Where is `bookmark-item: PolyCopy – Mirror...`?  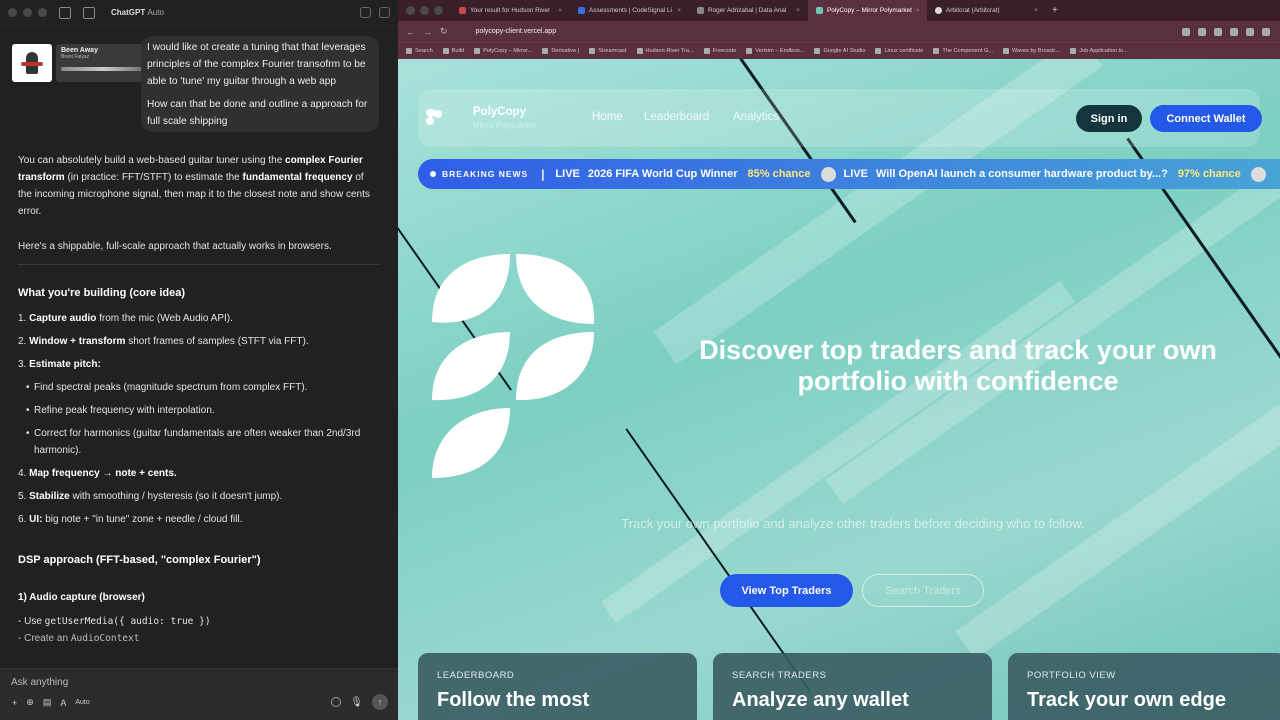 bookmark-item: PolyCopy – Mirror... is located at coordinates (503, 51).